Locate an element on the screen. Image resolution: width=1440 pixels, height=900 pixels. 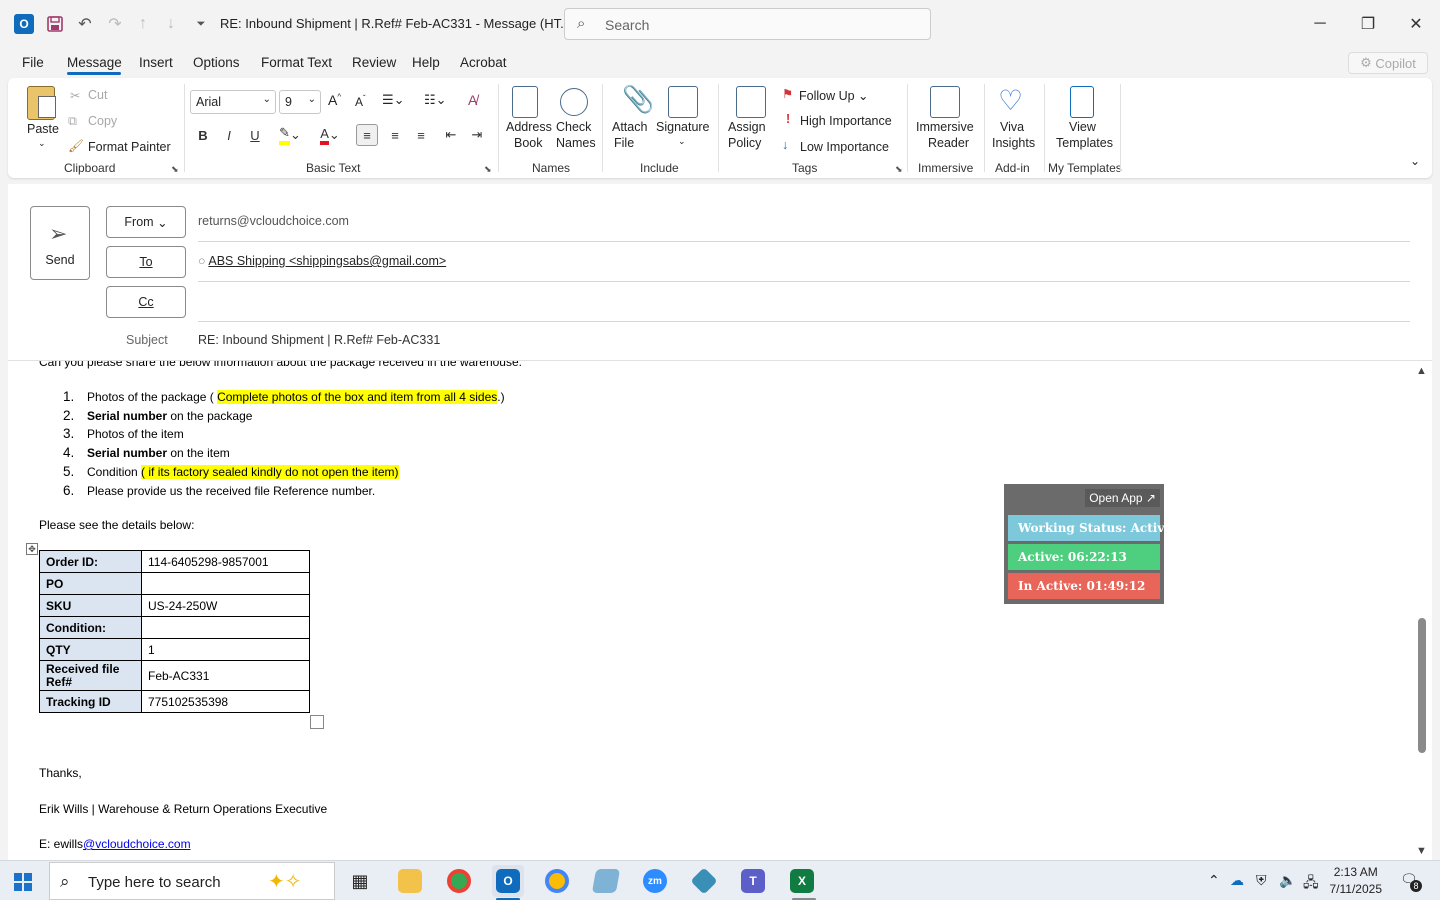
address-book-button: Address Book is located at coordinates (528, 120).